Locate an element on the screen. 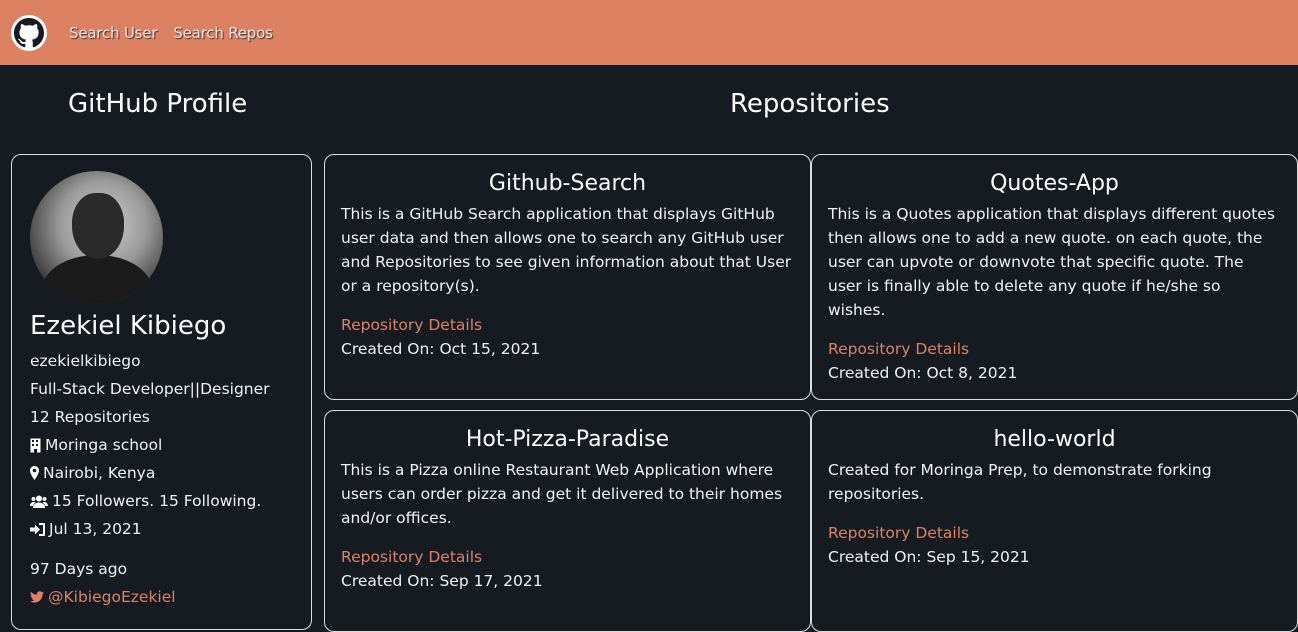 The height and width of the screenshot is (632, 1298). profile-days-ago: 97 Days ago is located at coordinates (79, 569).